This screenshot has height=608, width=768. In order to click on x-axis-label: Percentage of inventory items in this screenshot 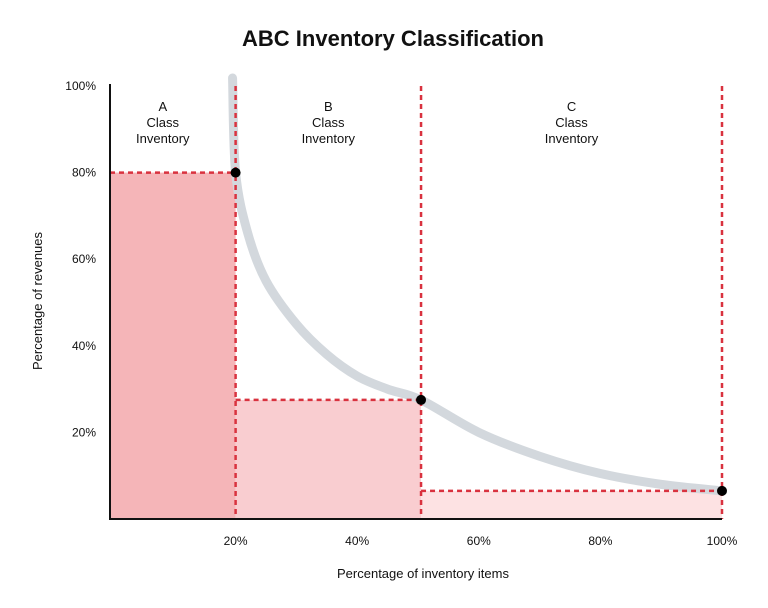, I will do `click(423, 573)`.